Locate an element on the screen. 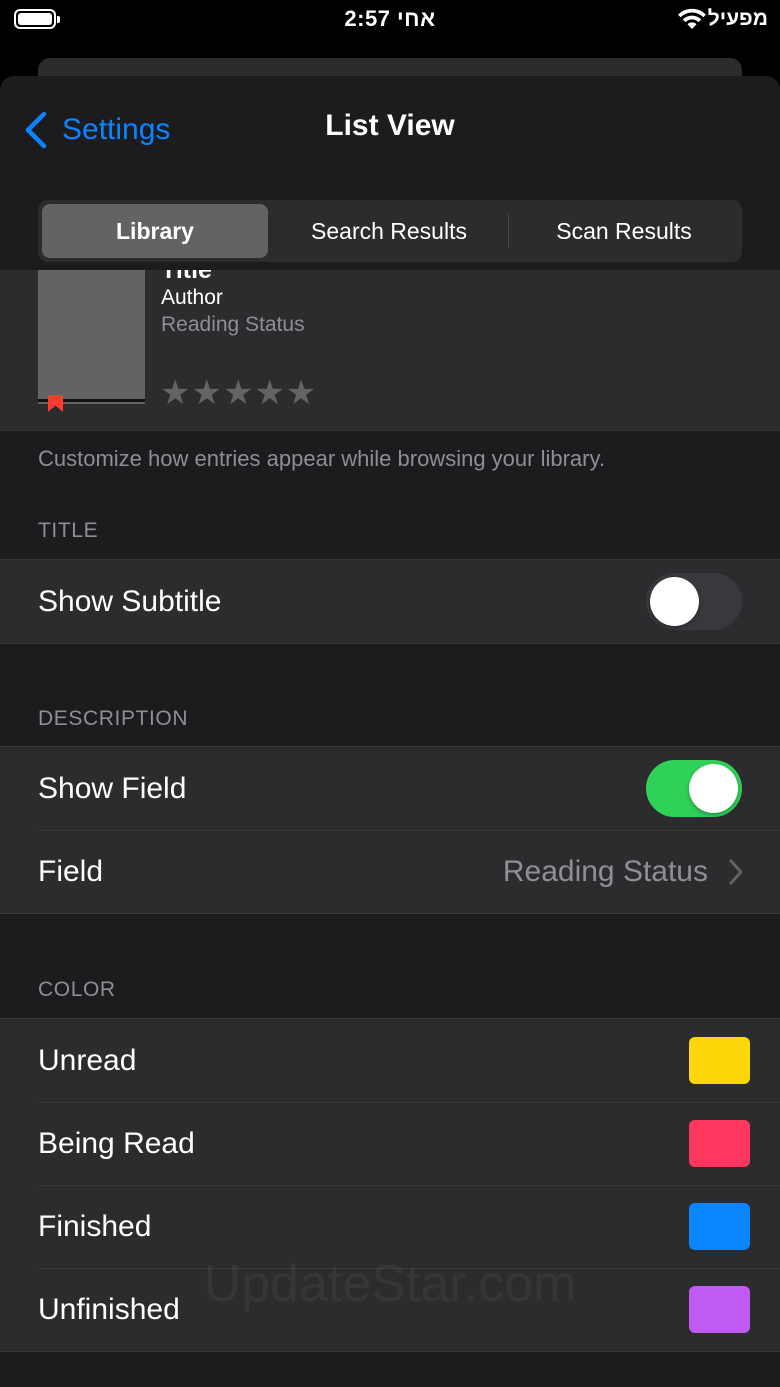 This screenshot has width=780, height=1387. section-header-color: COLOR is located at coordinates (77, 989).